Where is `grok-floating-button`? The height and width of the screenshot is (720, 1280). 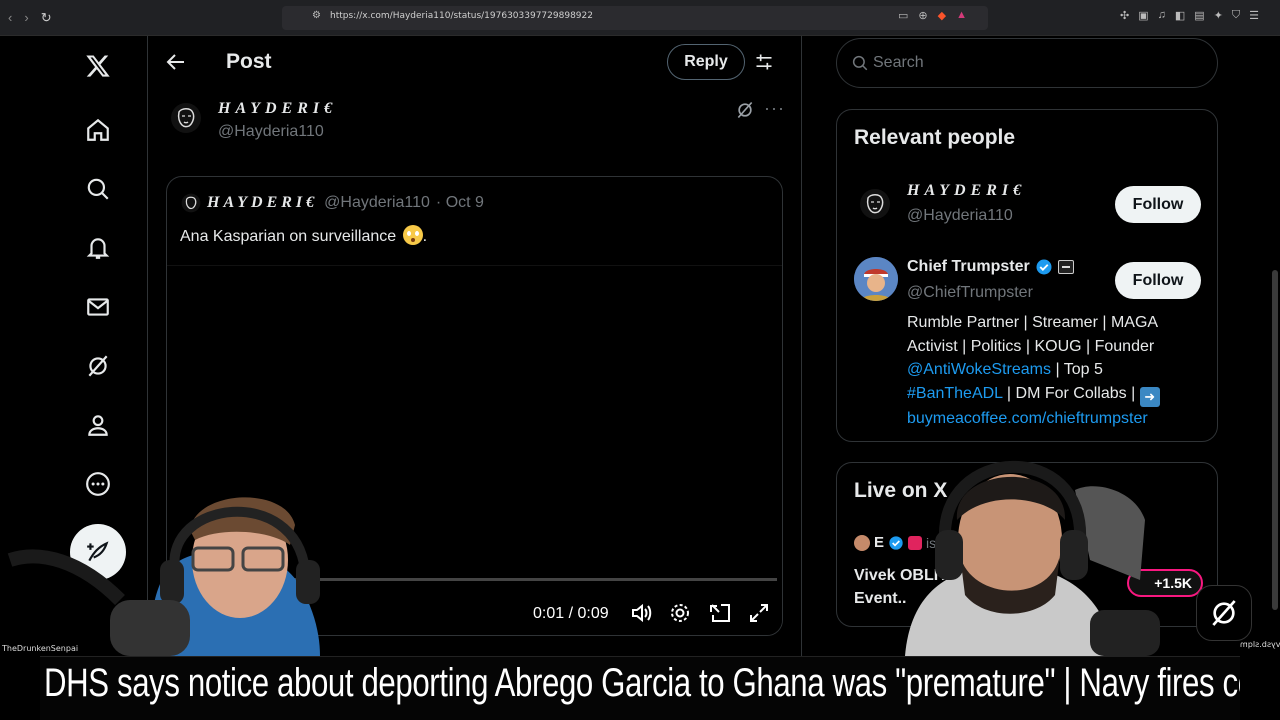
grok-floating-button is located at coordinates (1224, 613).